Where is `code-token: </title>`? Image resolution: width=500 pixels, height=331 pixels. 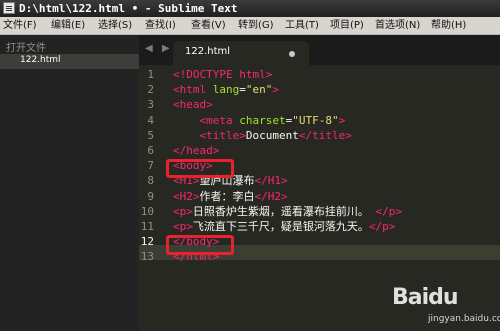
code-token: </title> is located at coordinates (325, 135).